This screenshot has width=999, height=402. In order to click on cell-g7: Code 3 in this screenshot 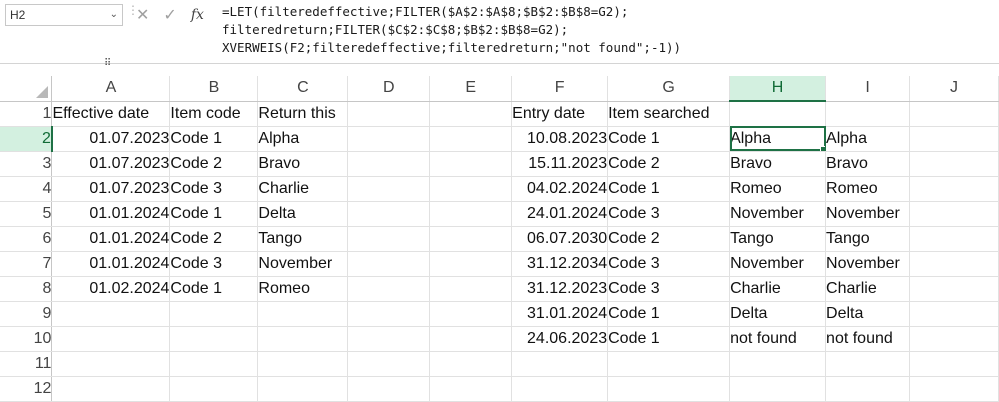, I will do `click(669, 264)`.